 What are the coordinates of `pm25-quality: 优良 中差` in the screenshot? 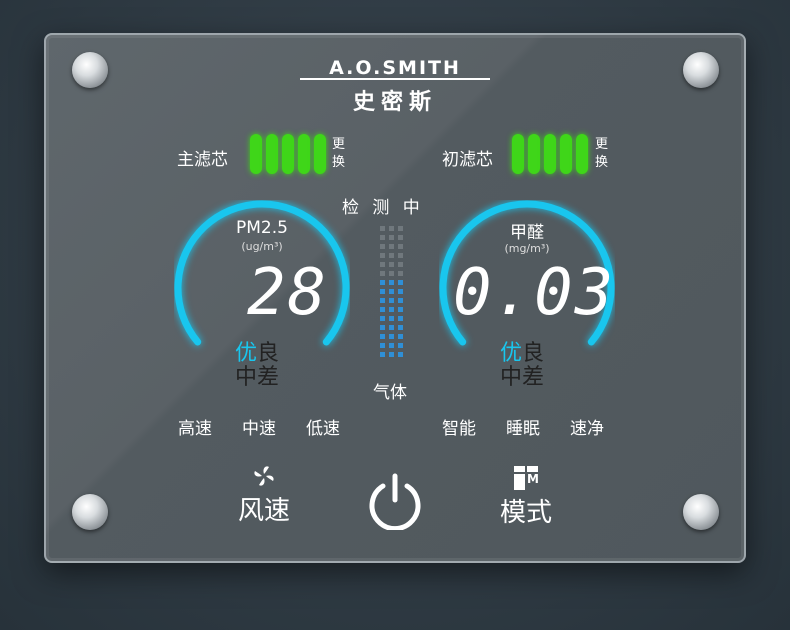 It's located at (257, 366).